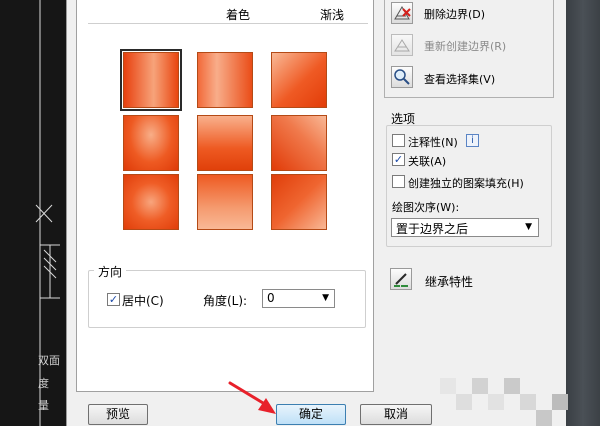  I want to click on draw-order-label: 绘图次序(W):, so click(426, 207).